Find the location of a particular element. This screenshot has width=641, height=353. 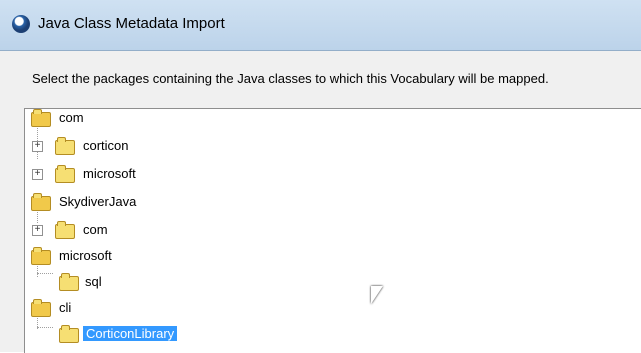

mouse-pointer-icon is located at coordinates (377, 295).